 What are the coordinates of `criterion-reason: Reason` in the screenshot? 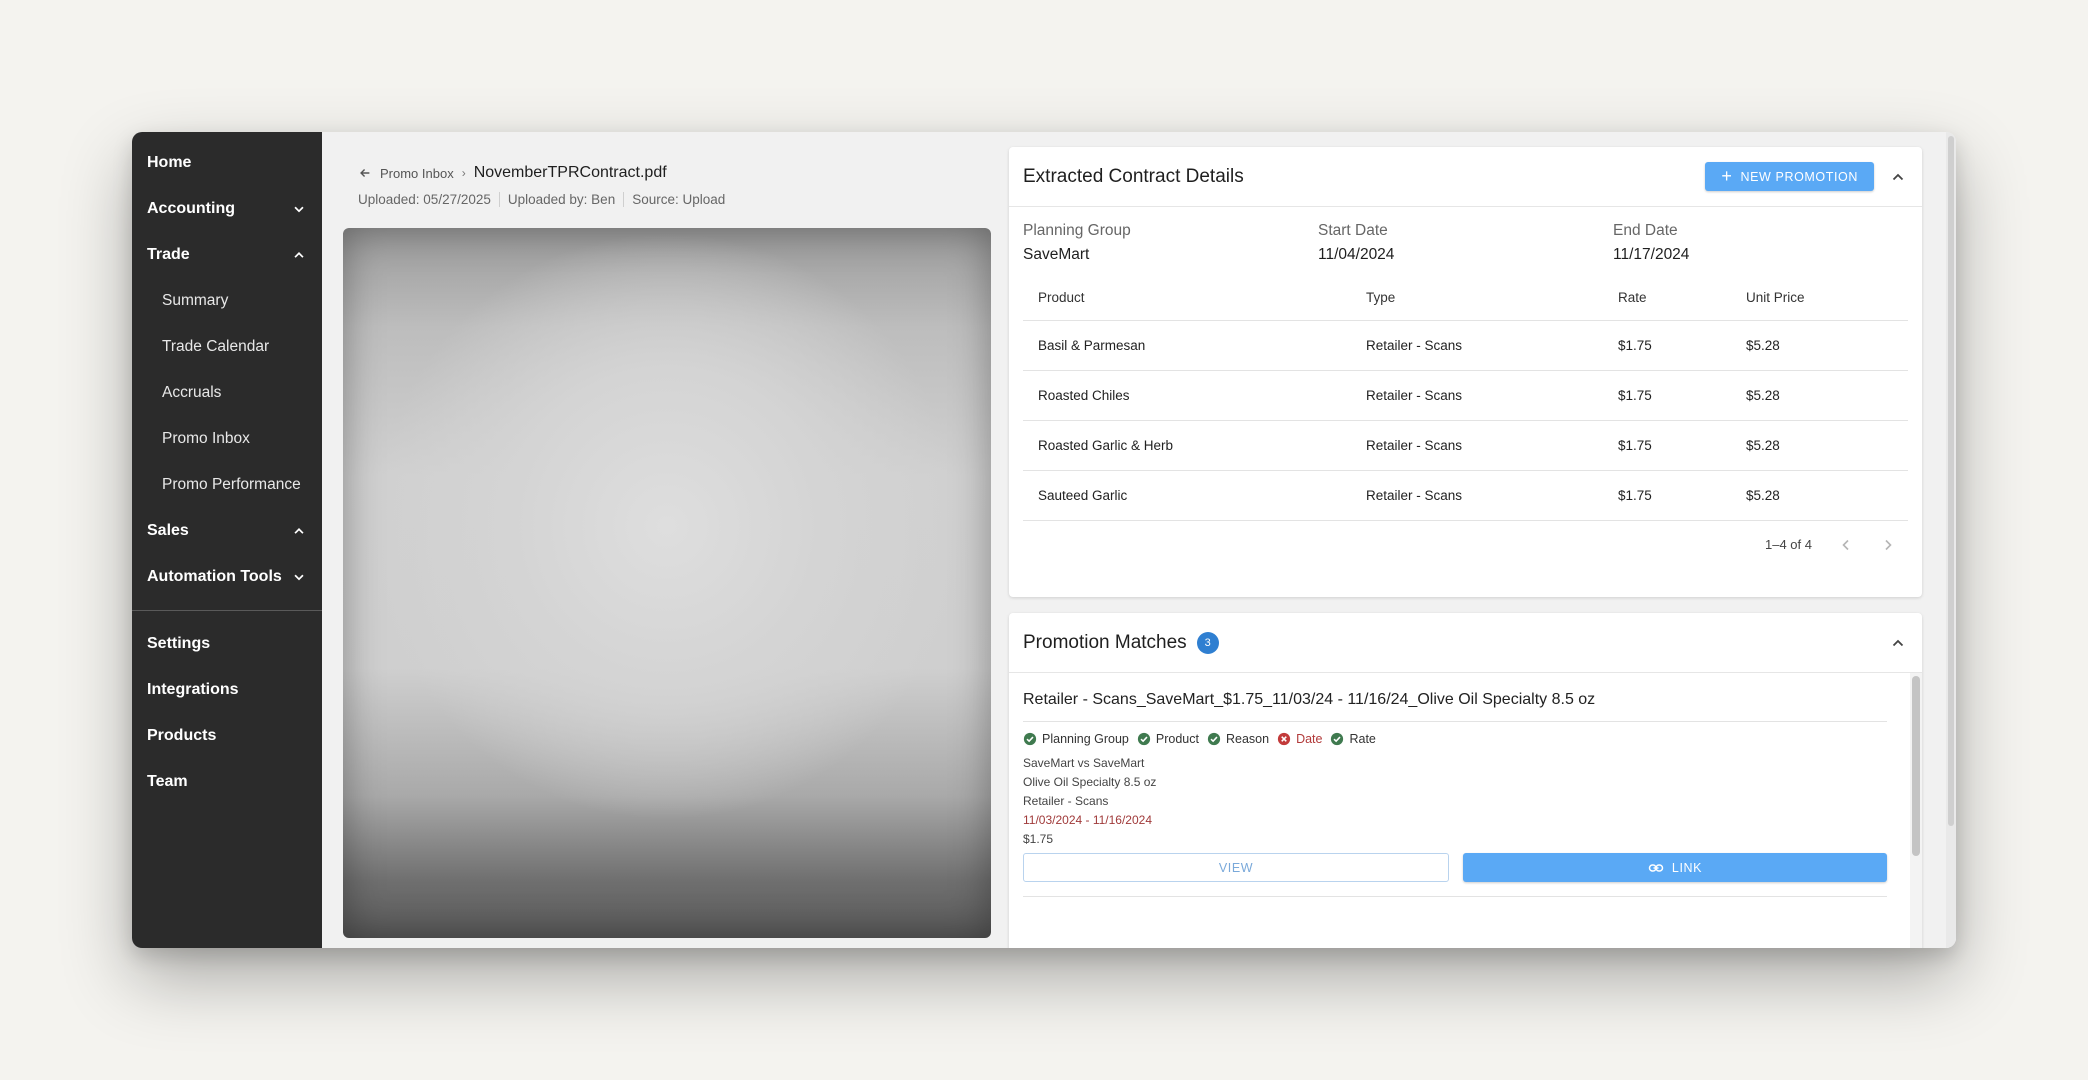 It's located at (1238, 739).